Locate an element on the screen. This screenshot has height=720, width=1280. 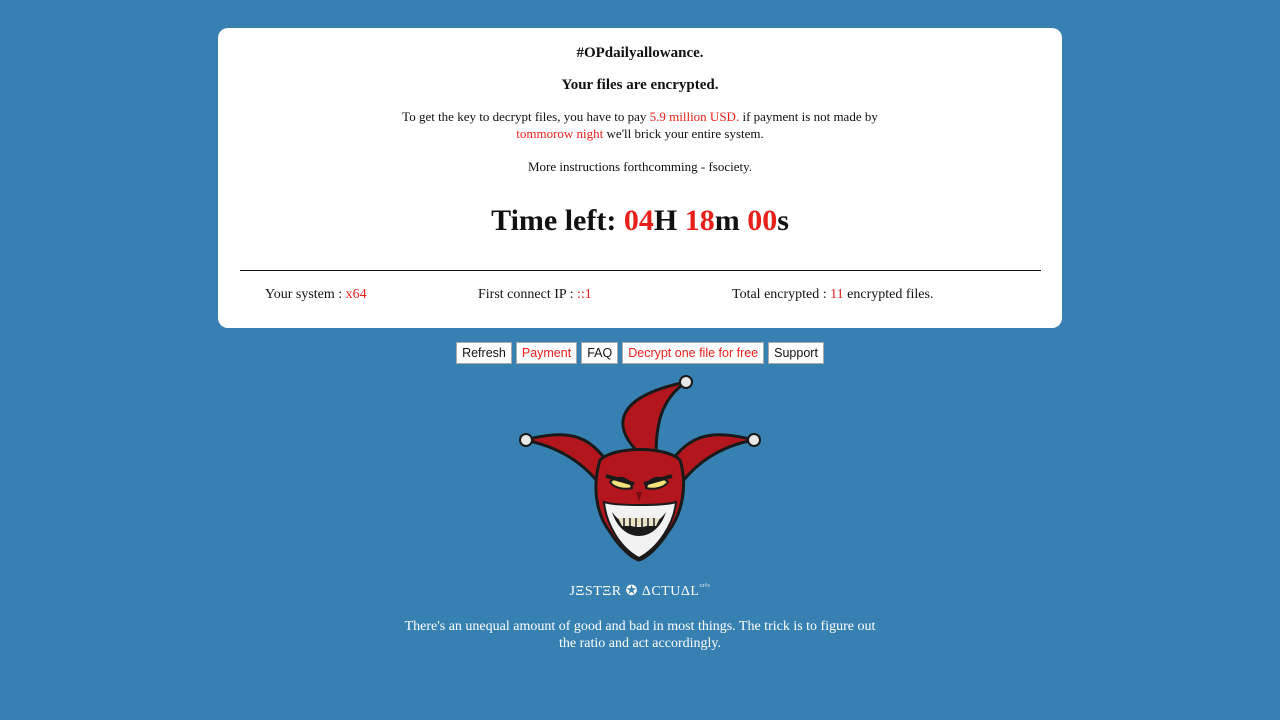
system-info: Your system : x64 is located at coordinates (316, 295).